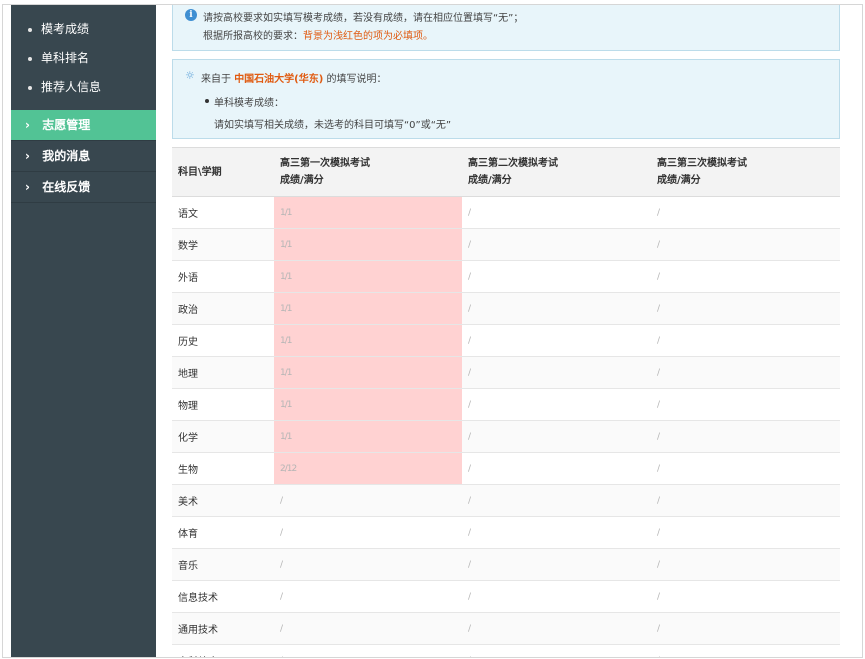  What do you see at coordinates (223, 564) in the screenshot?
I see `subject-cell: 音乐` at bounding box center [223, 564].